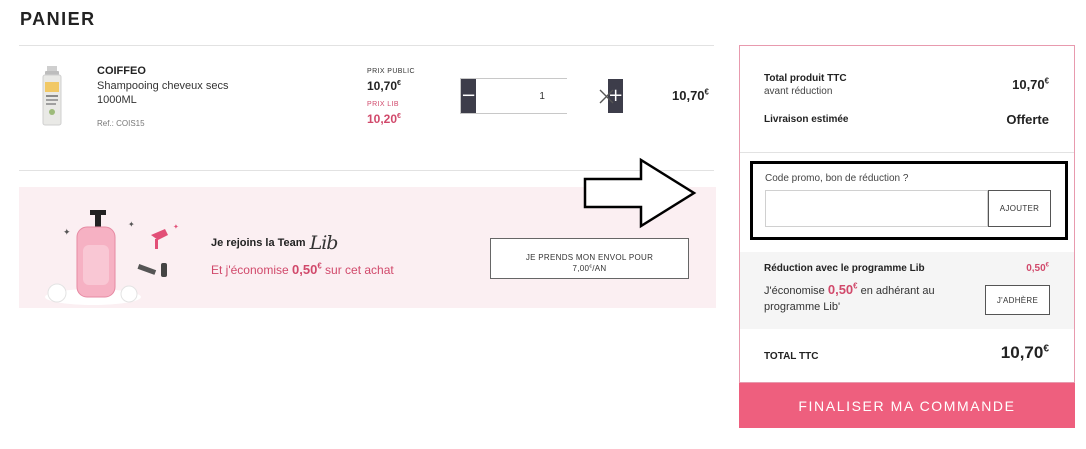 Image resolution: width=1086 pixels, height=449 pixels. What do you see at coordinates (121, 123) in the screenshot?
I see `product-ref: Ref.: COIS15` at bounding box center [121, 123].